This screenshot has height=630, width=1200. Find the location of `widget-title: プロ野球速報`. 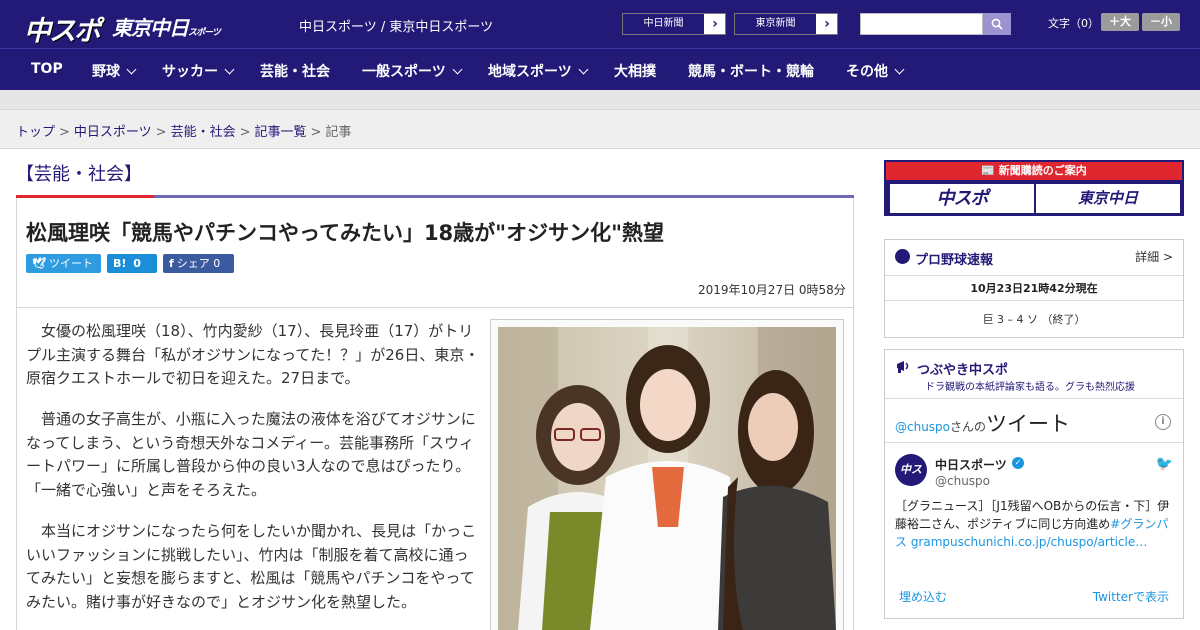

widget-title: プロ野球速報 is located at coordinates (954, 260).